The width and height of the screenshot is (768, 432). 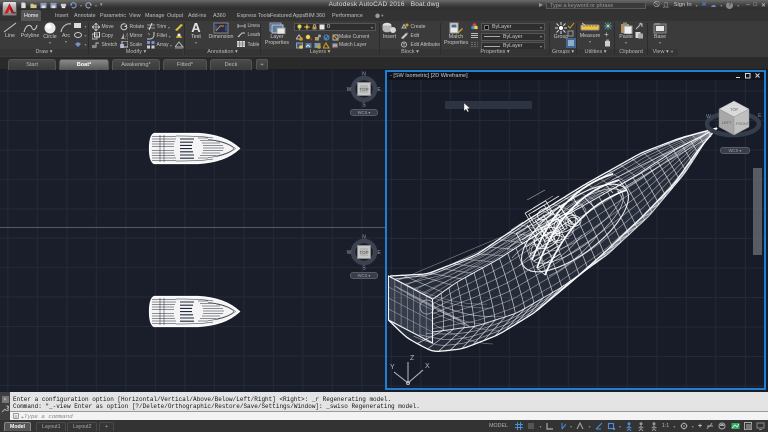 What do you see at coordinates (392, 367) in the screenshot?
I see `svg-text: Y` at bounding box center [392, 367].